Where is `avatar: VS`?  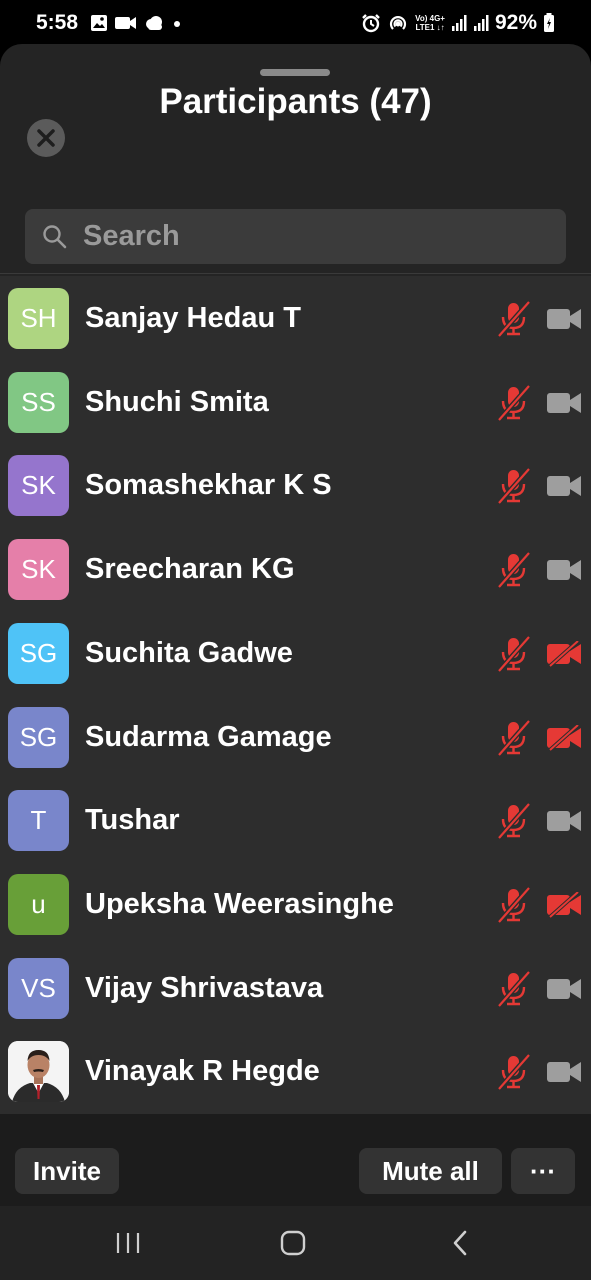 avatar: VS is located at coordinates (38, 988).